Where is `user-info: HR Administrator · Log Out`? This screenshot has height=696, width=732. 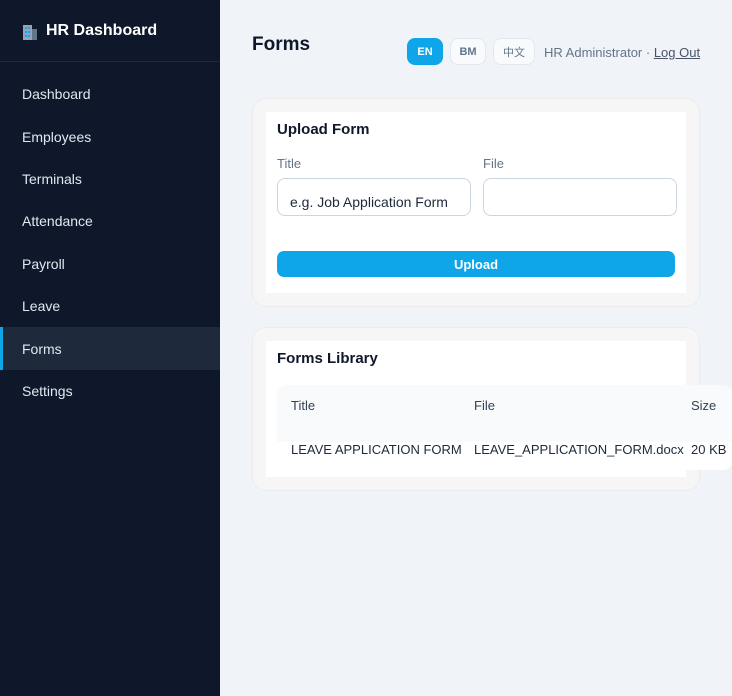 user-info: HR Administrator · Log Out is located at coordinates (622, 52).